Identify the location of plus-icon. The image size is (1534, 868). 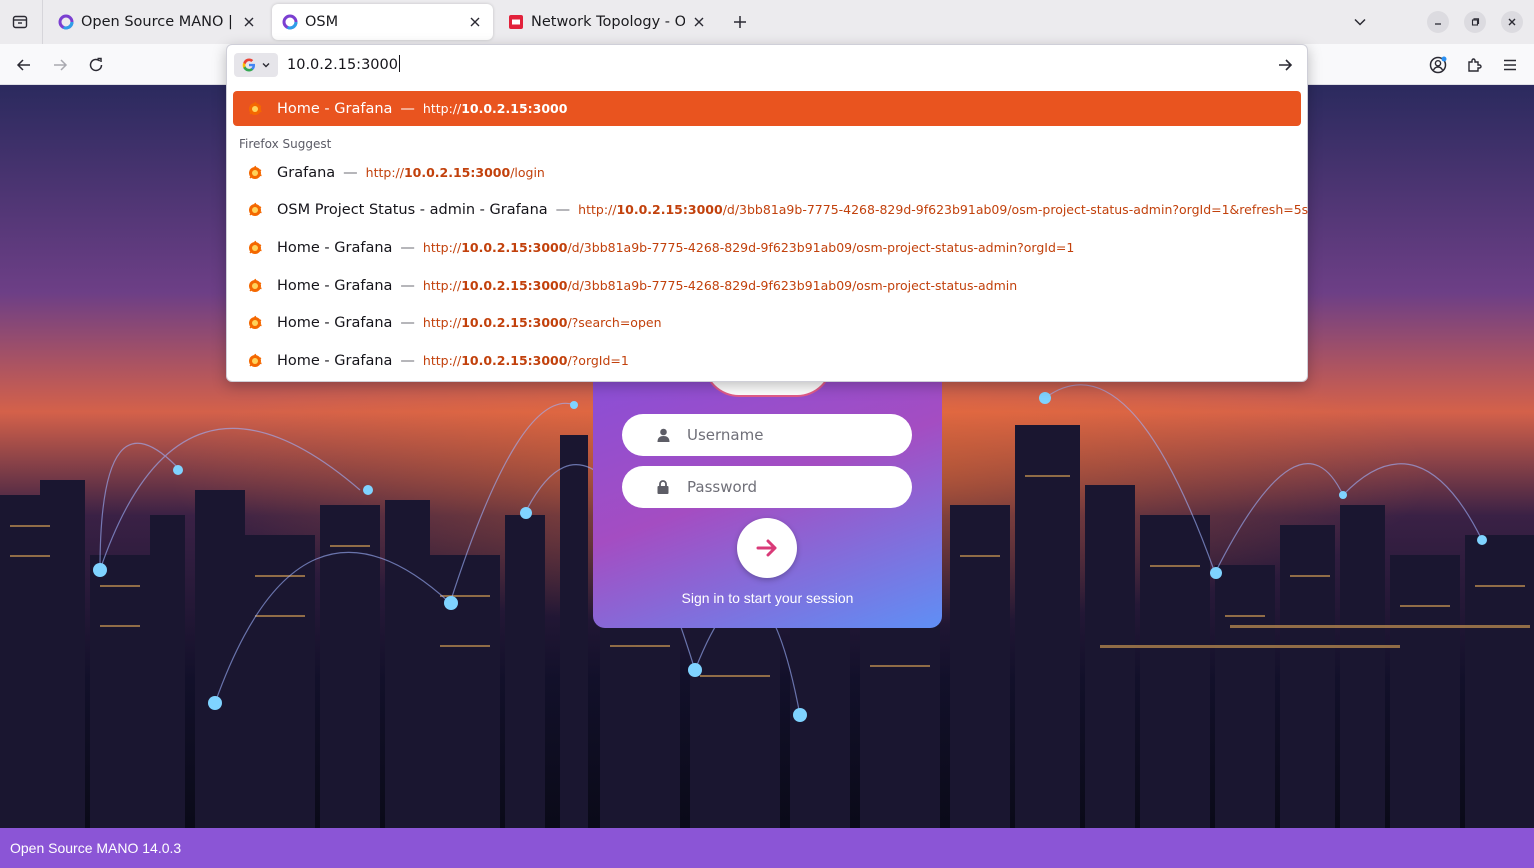
(740, 22).